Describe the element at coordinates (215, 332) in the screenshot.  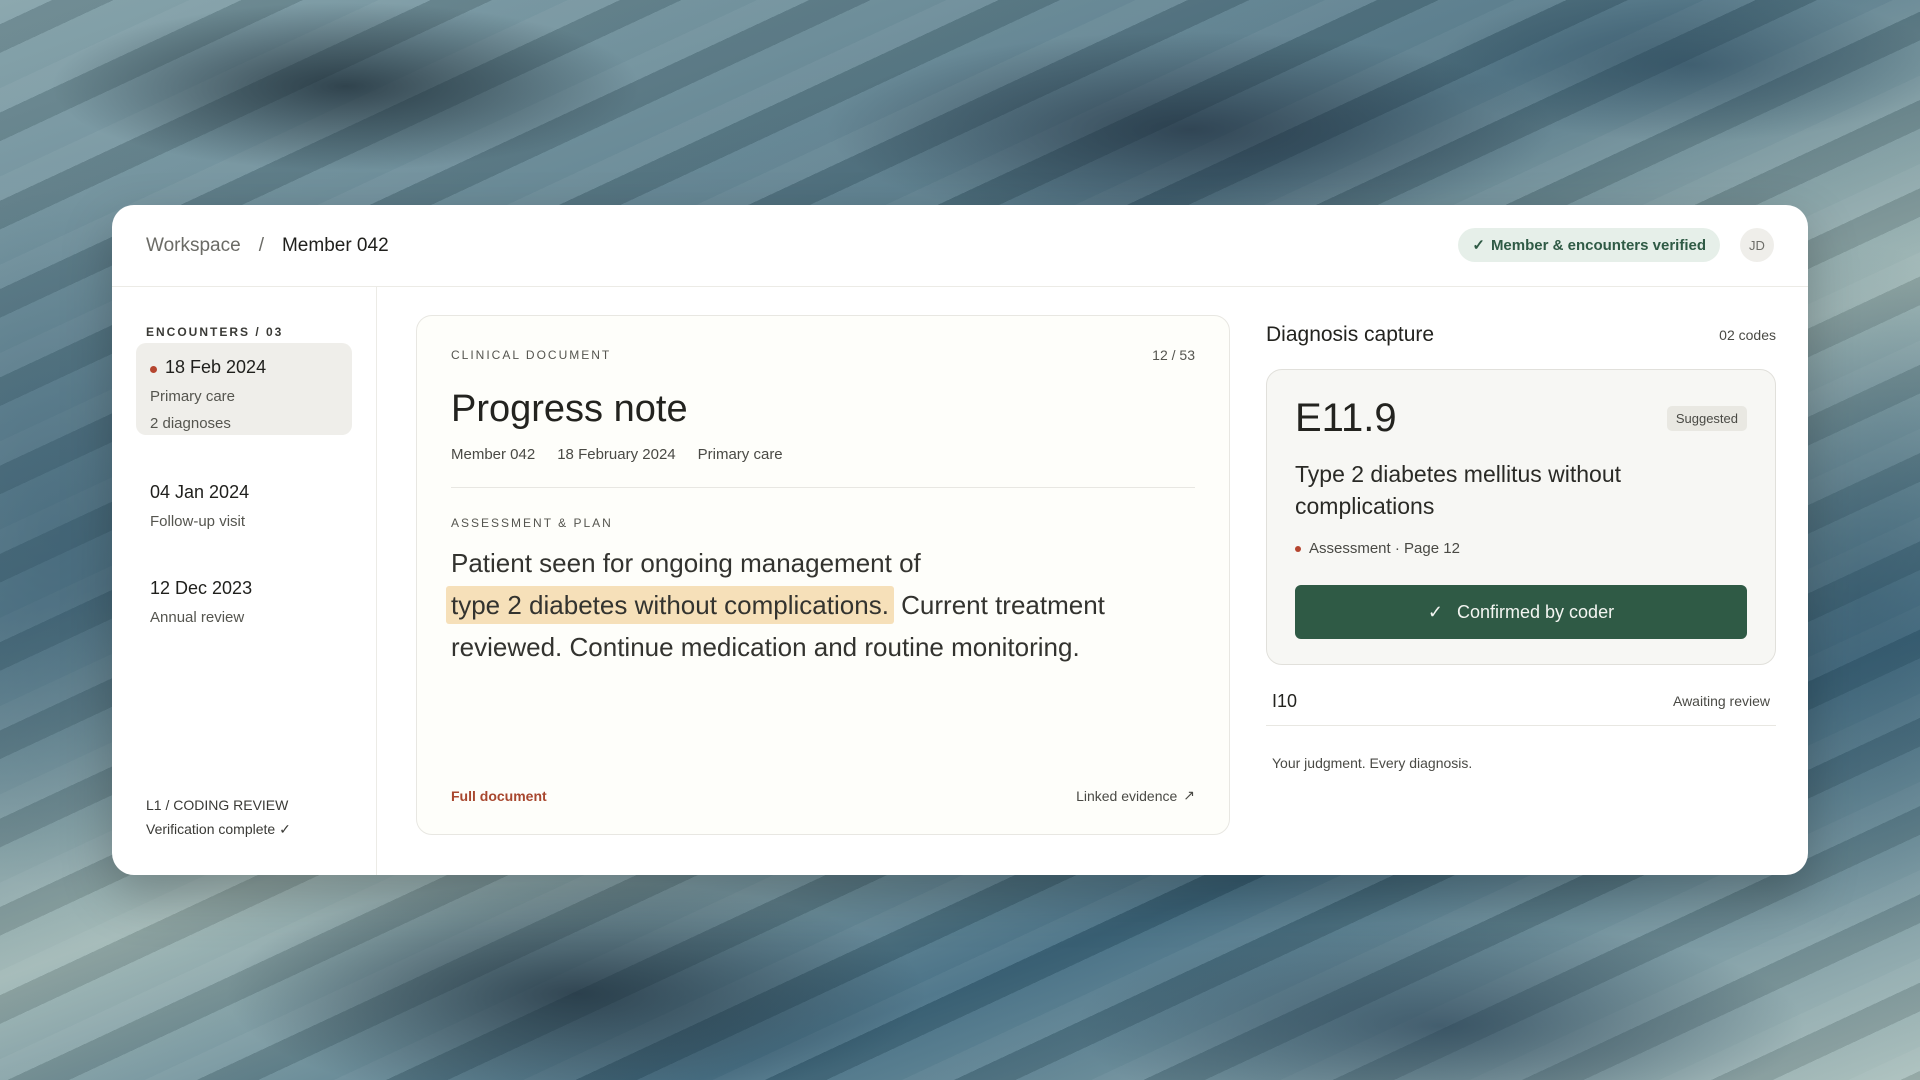
I see `encounters-heading: ENCOUNTERS / 03` at that location.